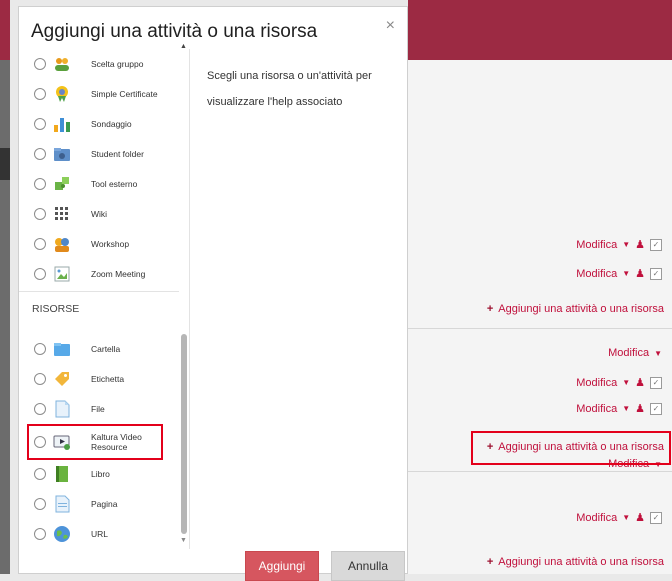 Image resolution: width=672 pixels, height=581 pixels. What do you see at coordinates (110, 244) in the screenshot?
I see `activity-label: Workshop` at bounding box center [110, 244].